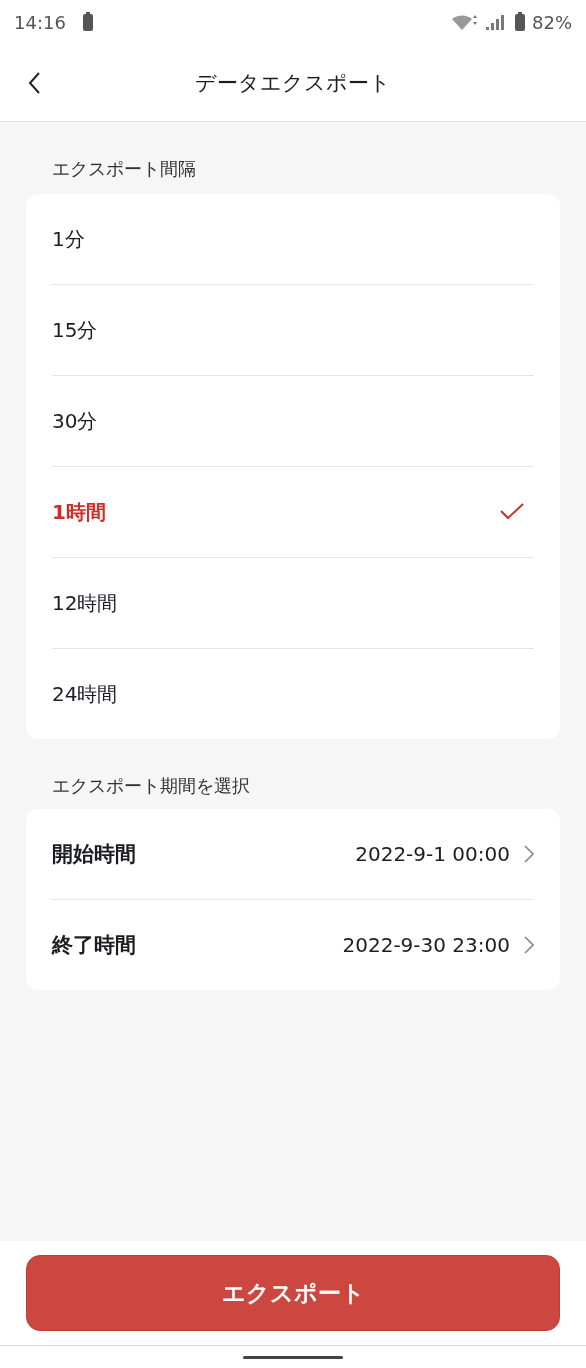 The width and height of the screenshot is (586, 1368). I want to click on interval-option: 15分, so click(293, 330).